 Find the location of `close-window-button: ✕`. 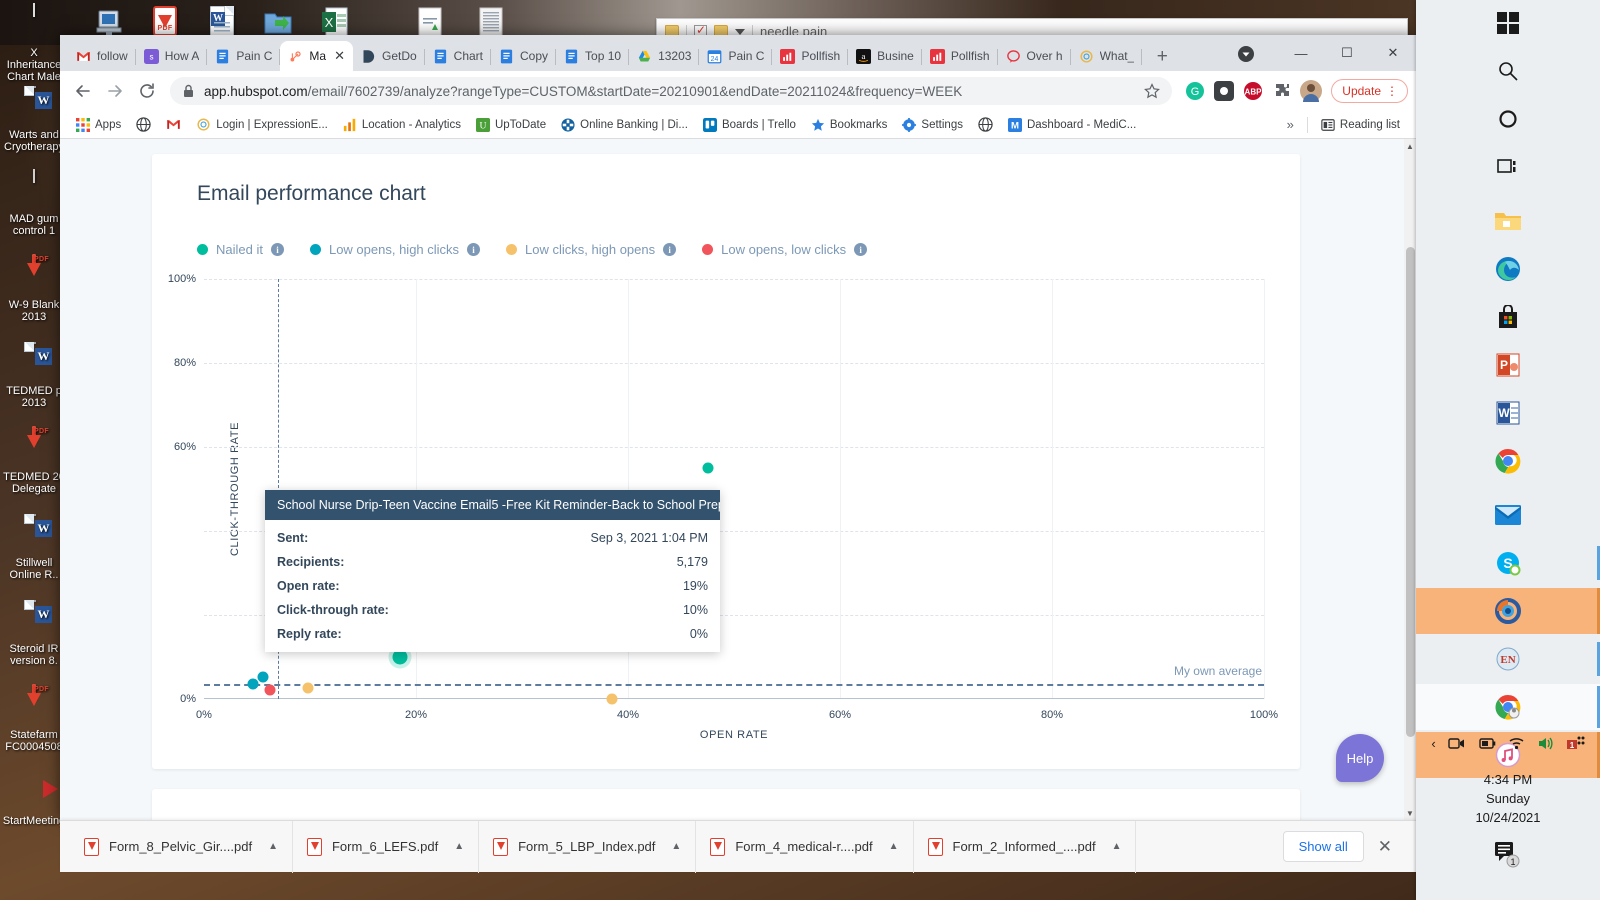

close-window-button: ✕ is located at coordinates (1393, 53).